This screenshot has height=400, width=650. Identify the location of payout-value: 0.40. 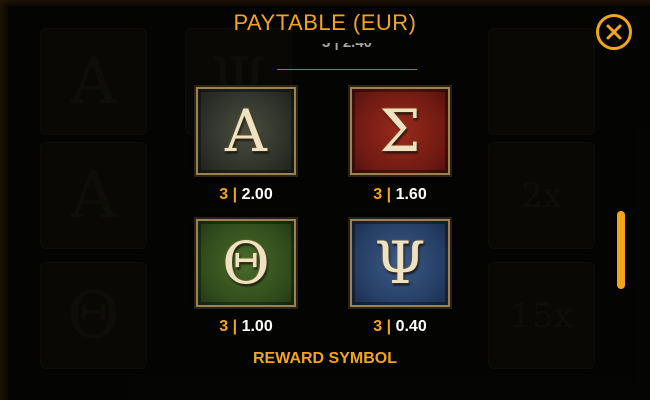
(411, 326).